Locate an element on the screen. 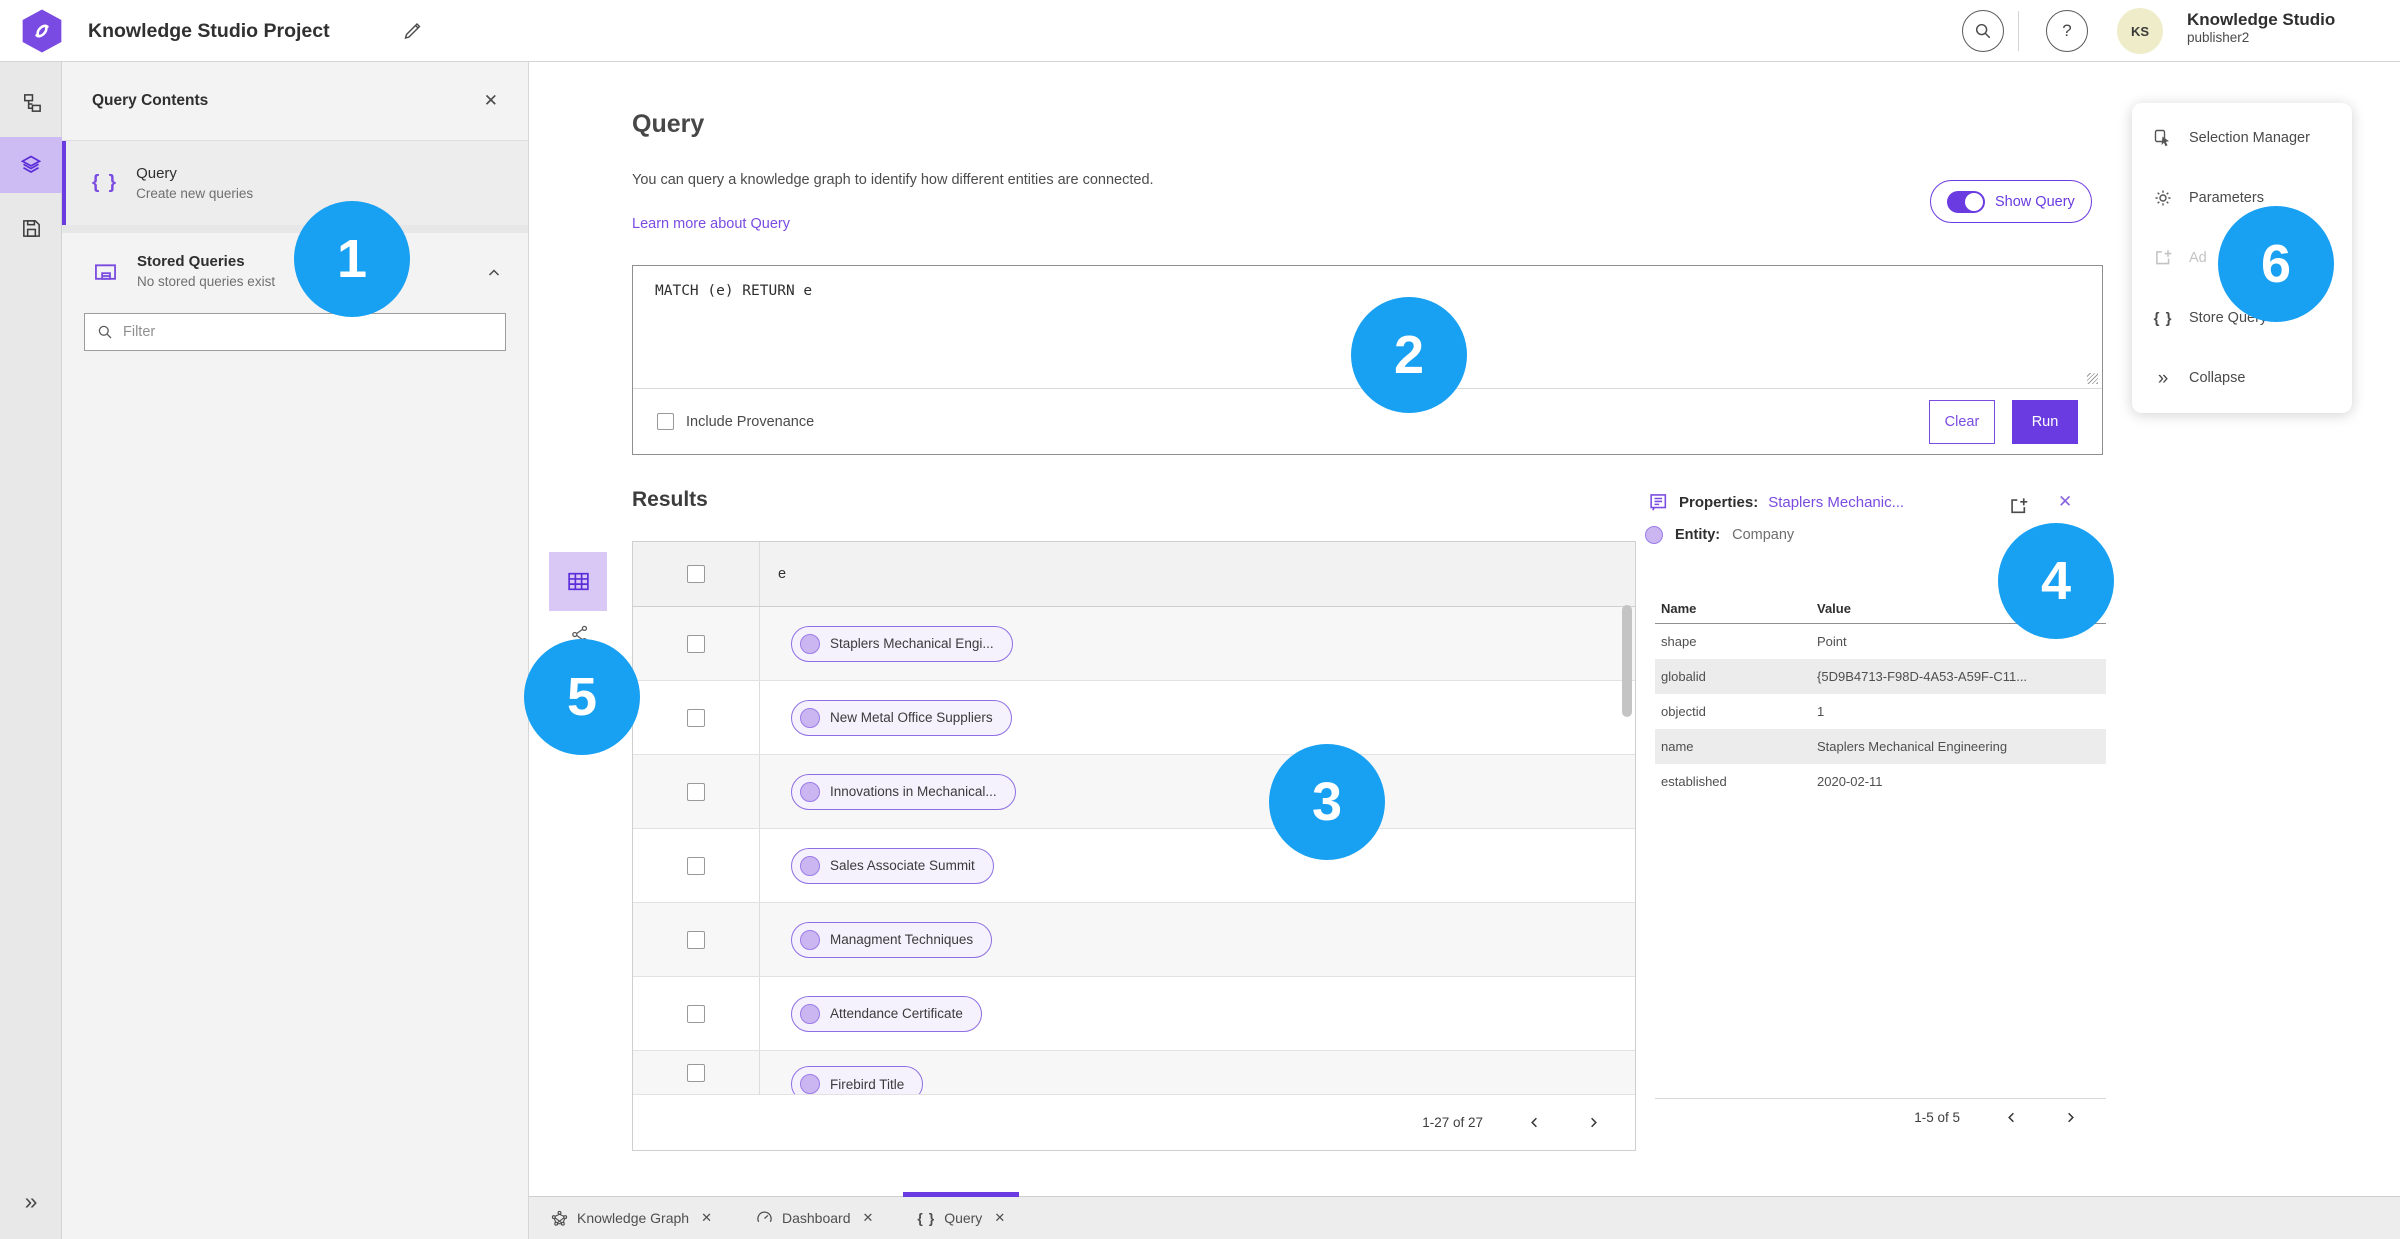 The width and height of the screenshot is (2400, 1239). user-app-name: Knowledge Studio is located at coordinates (2261, 19).